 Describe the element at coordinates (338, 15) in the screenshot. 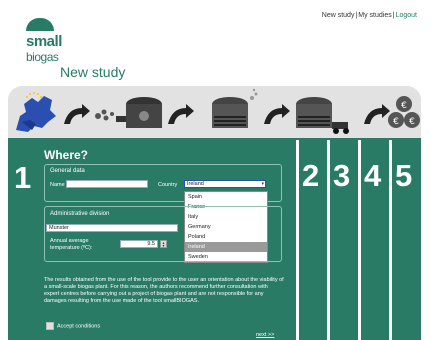

I see `new-study-link: New study` at that location.